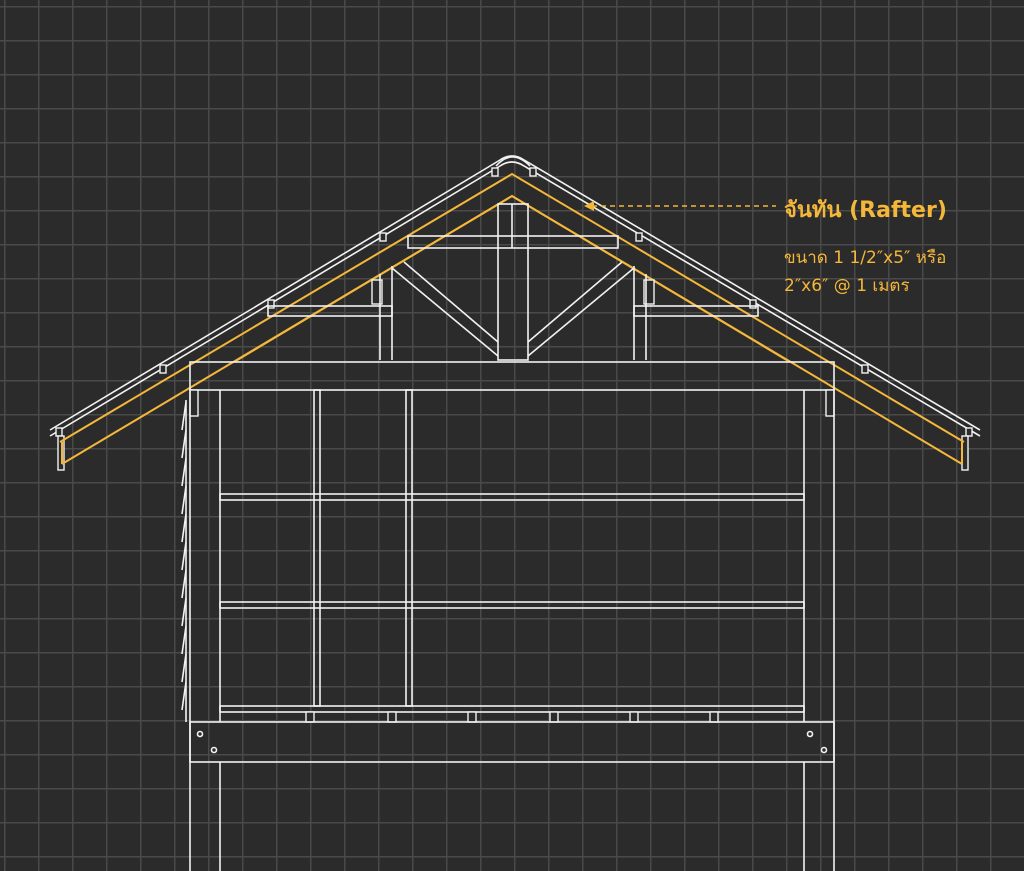 The height and width of the screenshot is (871, 1024). I want to click on roof-truss, so click(513, 282).